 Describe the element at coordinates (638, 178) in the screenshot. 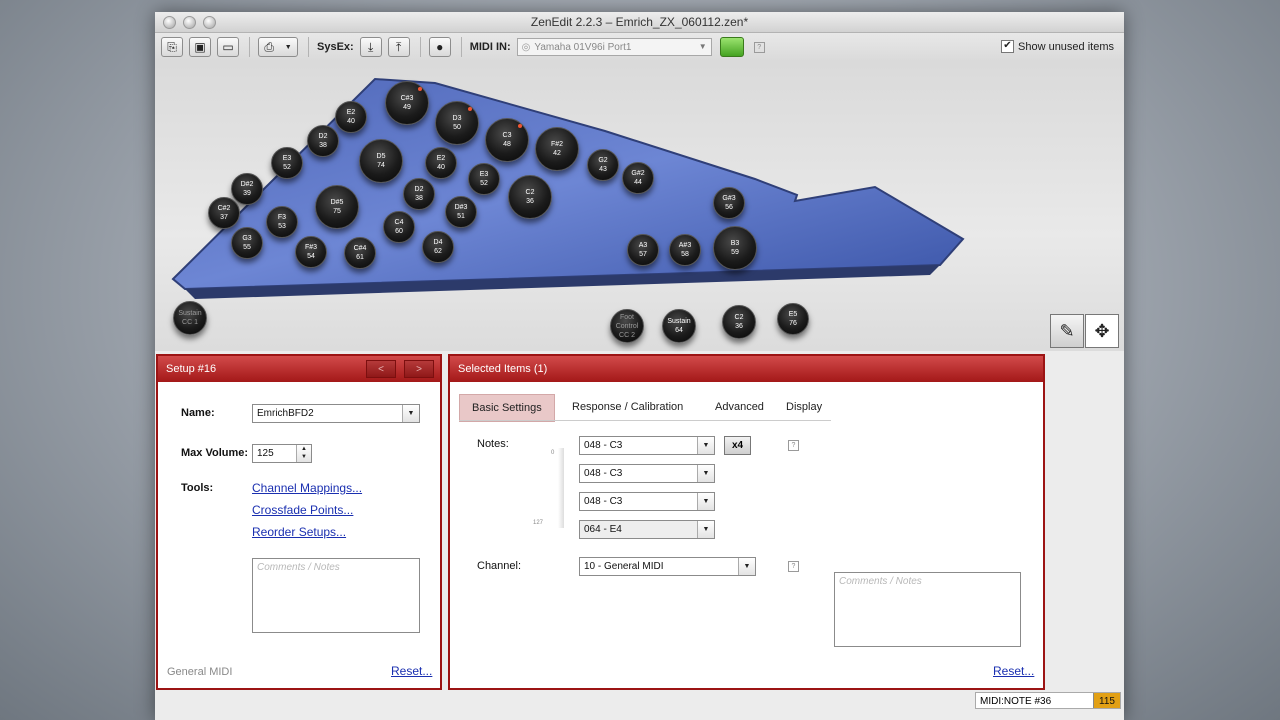

I see `drum-pad: G#2 44` at that location.